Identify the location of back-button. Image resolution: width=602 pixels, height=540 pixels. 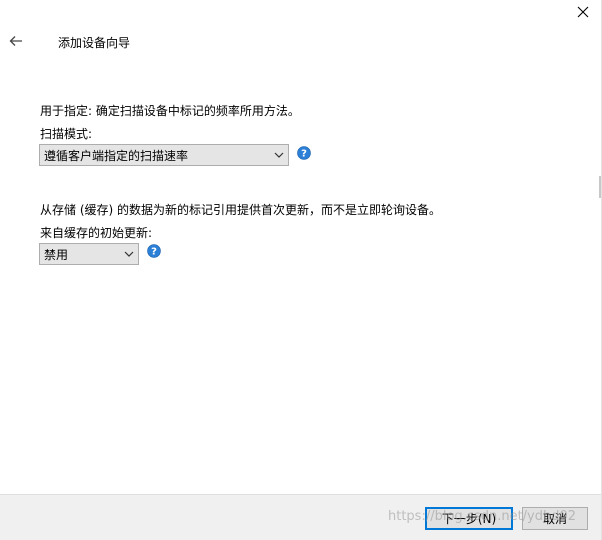
(16, 41).